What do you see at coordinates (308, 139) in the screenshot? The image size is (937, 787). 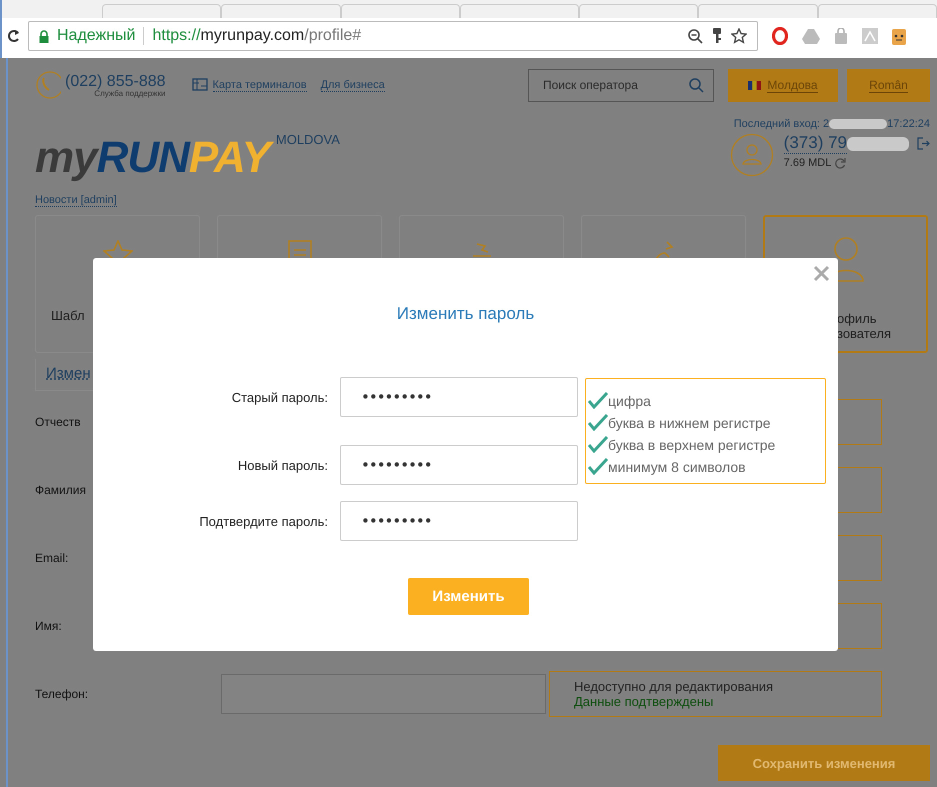 I see `logo-region: MOLDOVA` at bounding box center [308, 139].